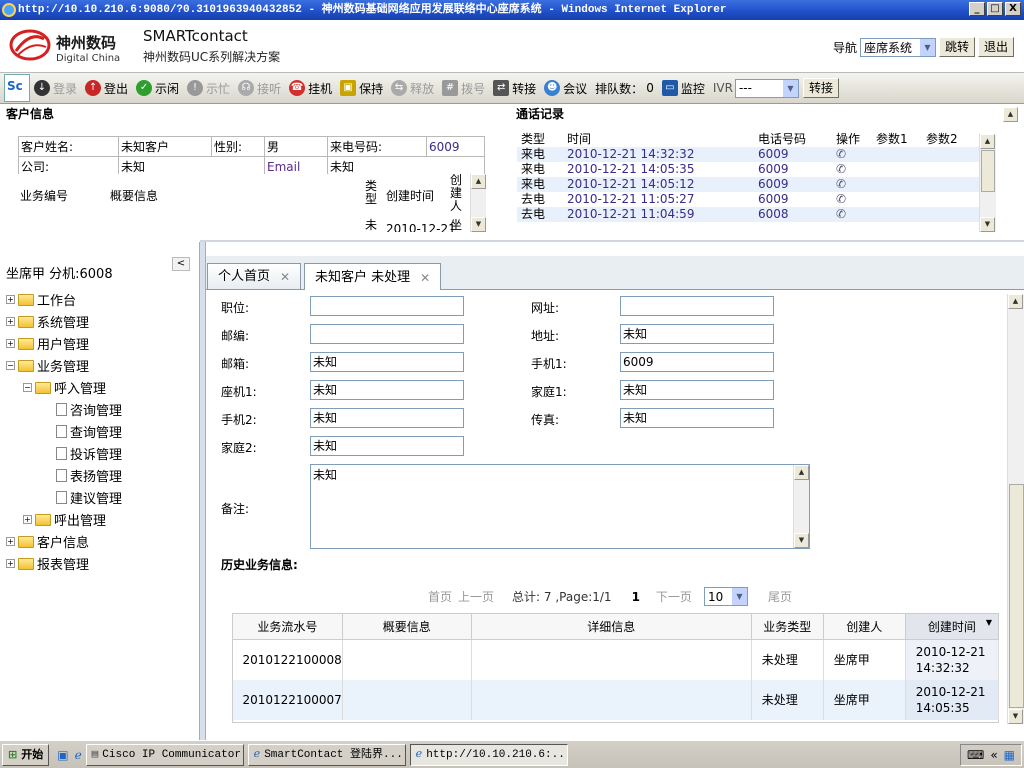 The image size is (1024, 768). Describe the element at coordinates (47, 321) in the screenshot. I see `tree-item-system: + 系统管理` at that location.